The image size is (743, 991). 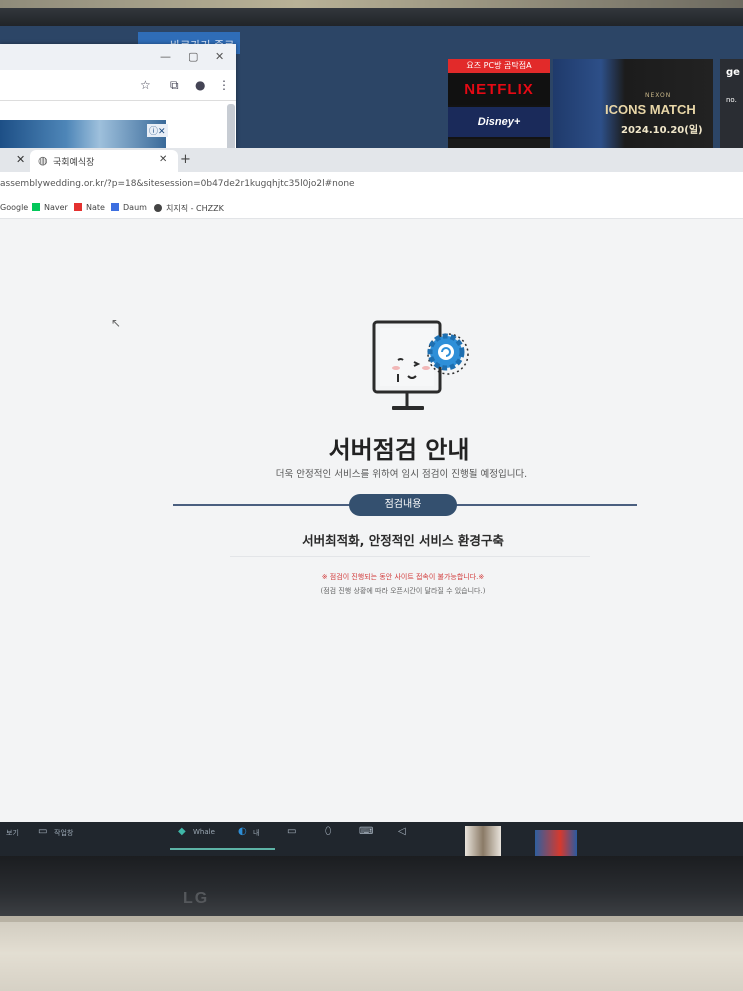 I want to click on page-subtitle: 더욱 안정적인 서비스를 위하여 임시 점검이 진행될 예정입니다., so click(x=401, y=474).